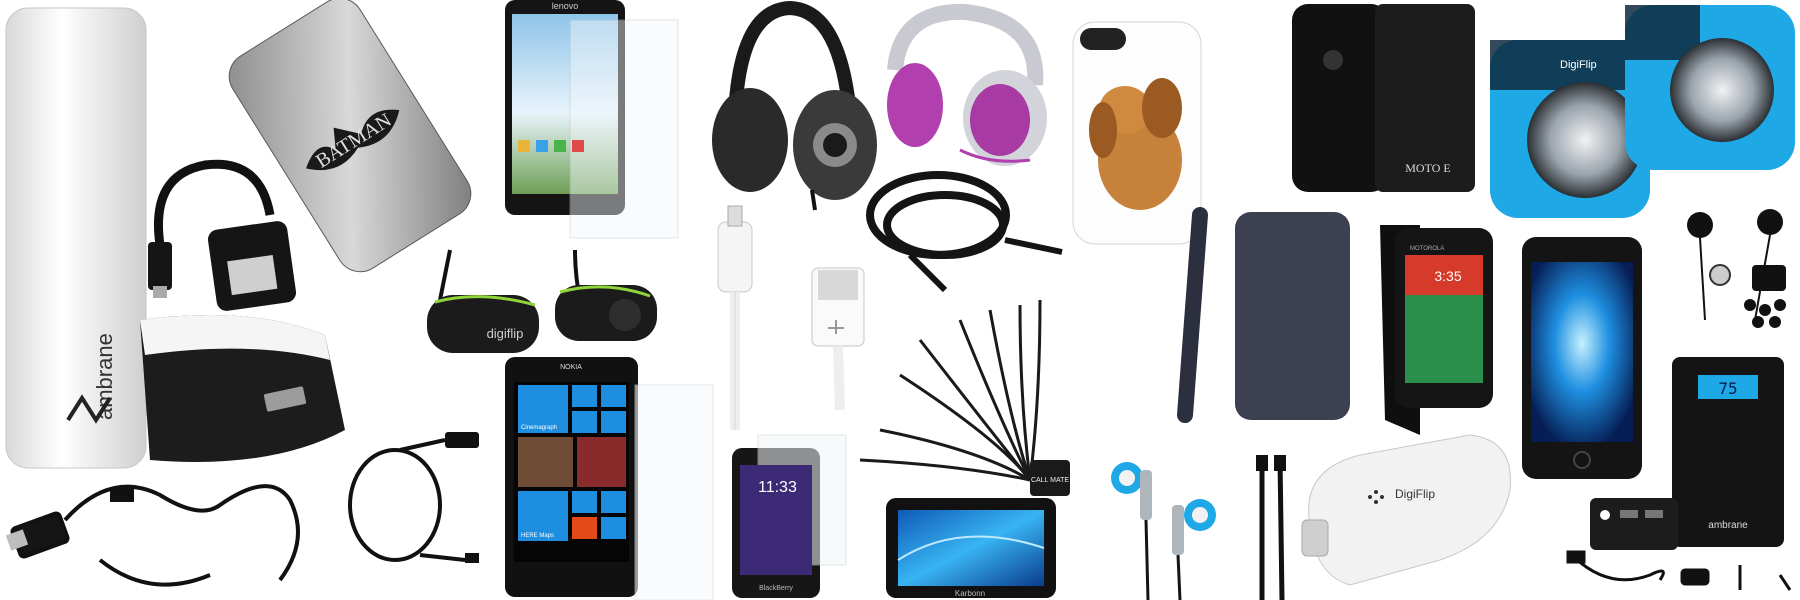  Describe the element at coordinates (970, 593) in the screenshot. I see `tablet-brand: Karbonn` at that location.